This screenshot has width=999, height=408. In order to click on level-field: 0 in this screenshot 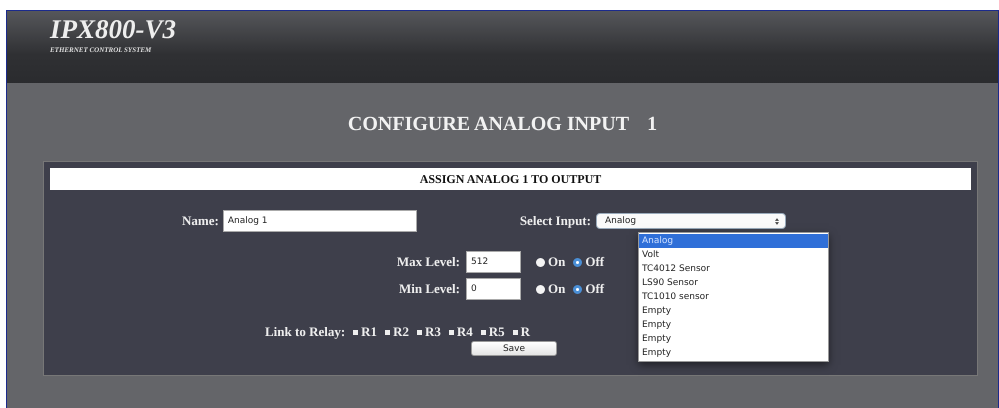, I will do `click(493, 289)`.